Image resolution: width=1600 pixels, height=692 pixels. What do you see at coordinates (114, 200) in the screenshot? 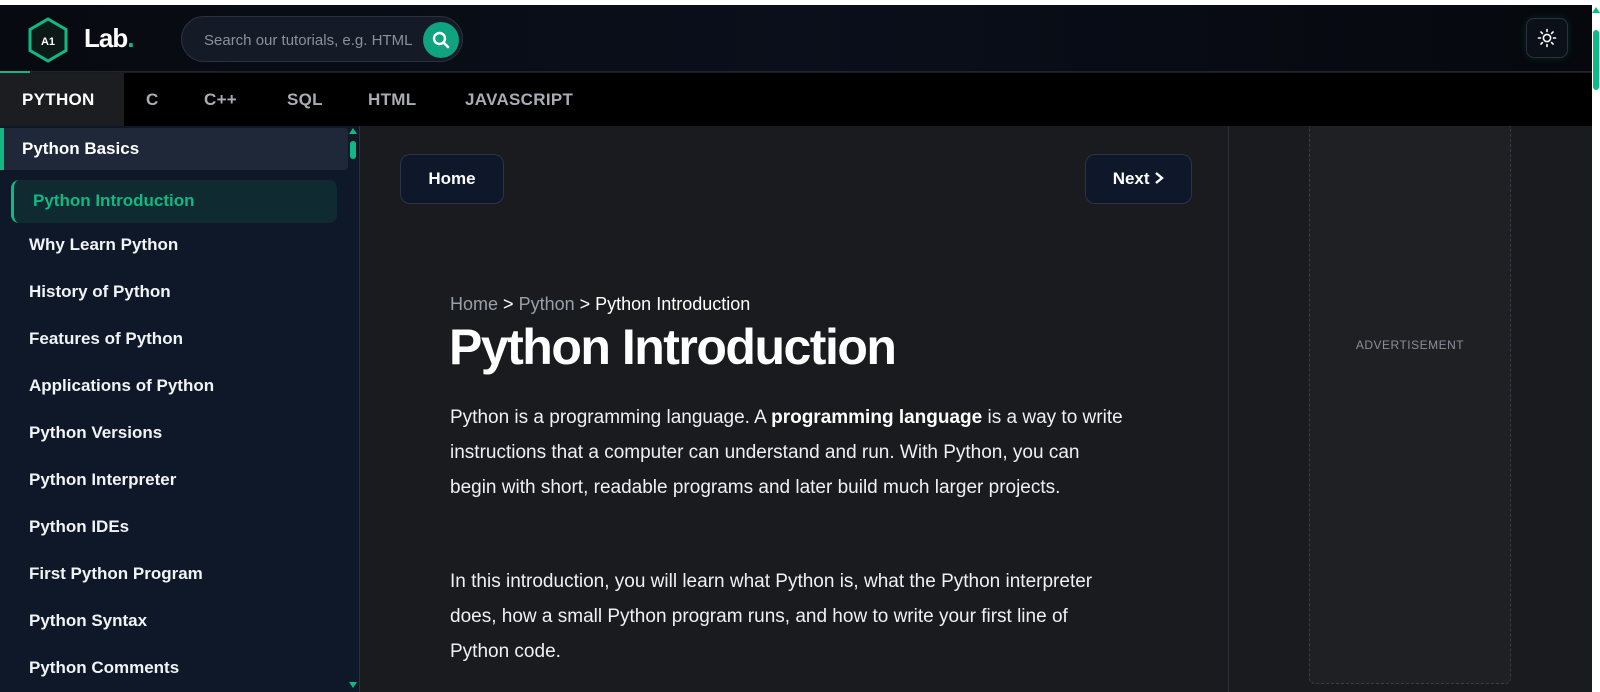
I see `sidebar-item-label: Python Introduction` at bounding box center [114, 200].